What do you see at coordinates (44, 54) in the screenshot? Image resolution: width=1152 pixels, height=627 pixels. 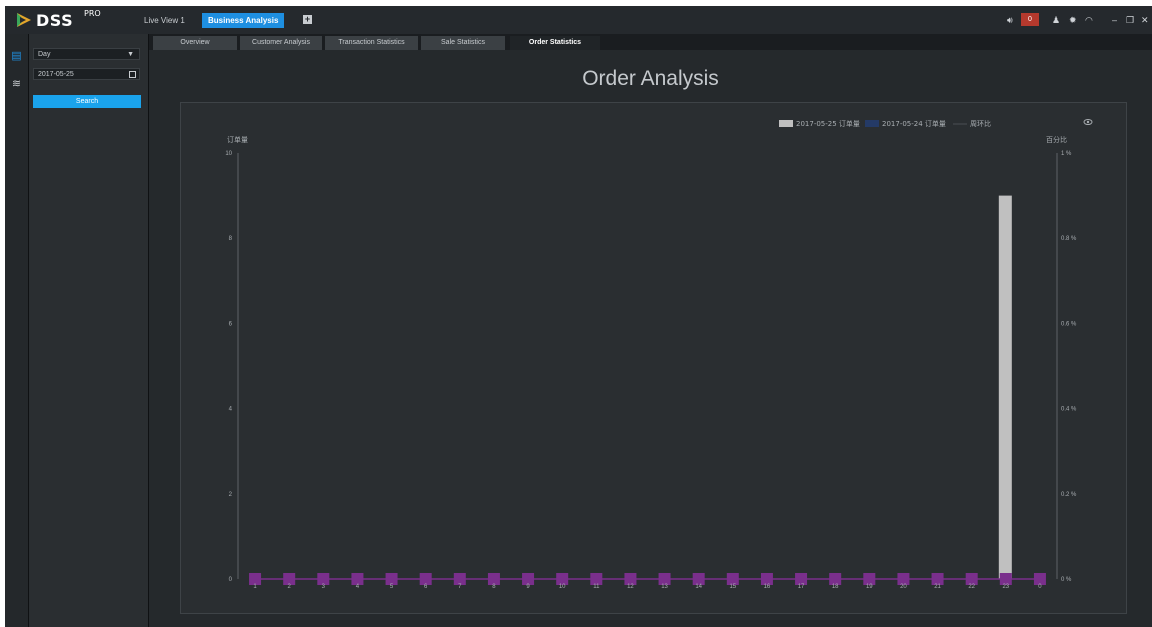 I see `period-select-value: Day` at bounding box center [44, 54].